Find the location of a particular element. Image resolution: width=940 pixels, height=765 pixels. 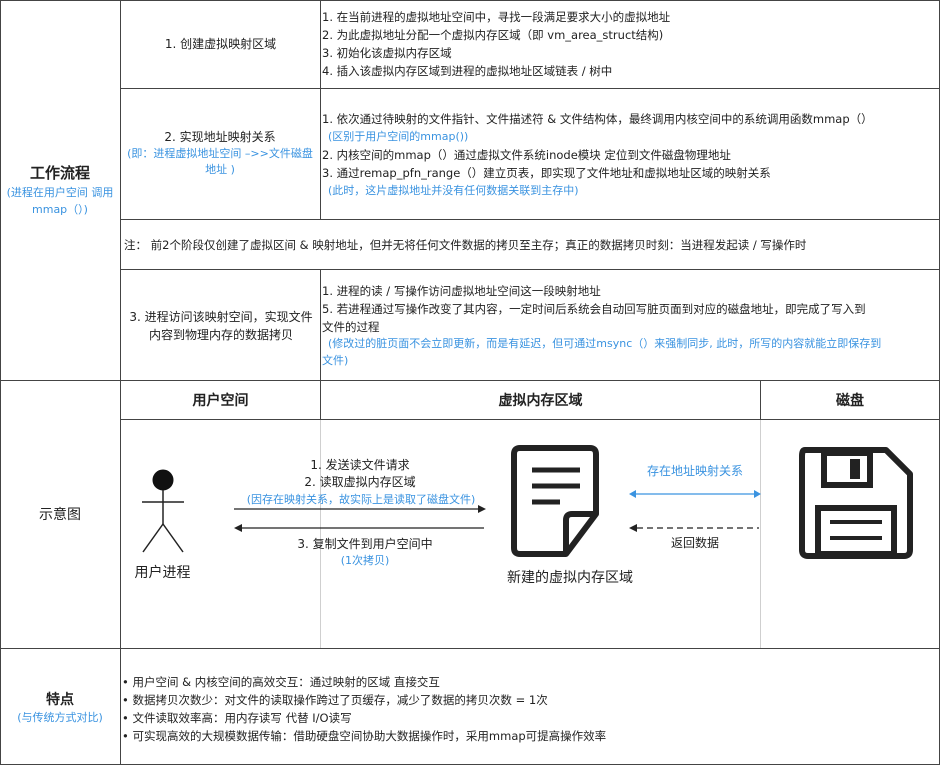

arrow-copy-note: (1次拷贝) is located at coordinates (365, 560).